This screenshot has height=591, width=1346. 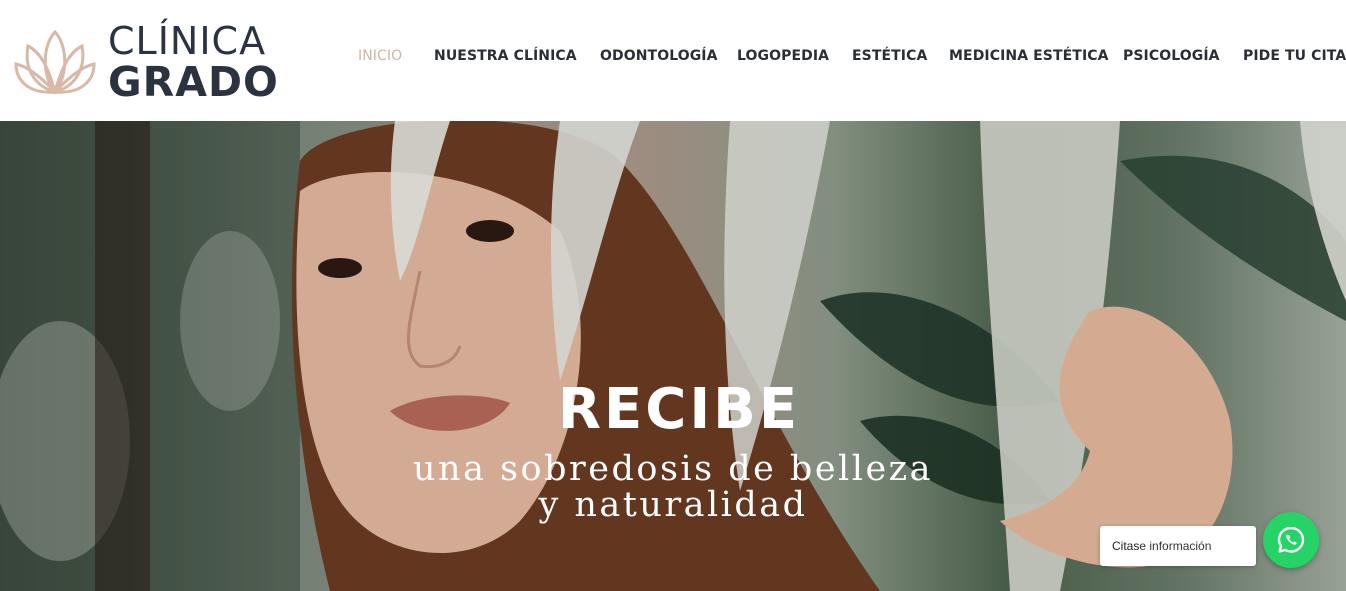 What do you see at coordinates (505, 56) in the screenshot?
I see `nav-item-nuestra-clinica: NUESTRA CLÍNICA` at bounding box center [505, 56].